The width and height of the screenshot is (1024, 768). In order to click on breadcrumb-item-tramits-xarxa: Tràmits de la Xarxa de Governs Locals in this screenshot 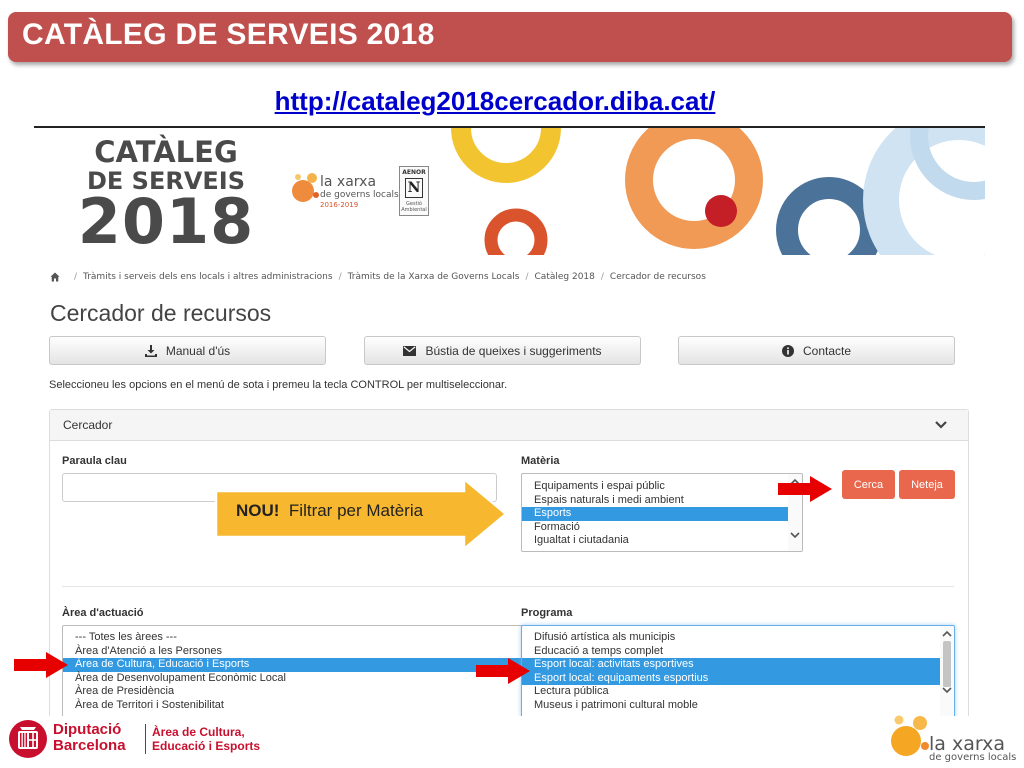, I will do `click(434, 277)`.